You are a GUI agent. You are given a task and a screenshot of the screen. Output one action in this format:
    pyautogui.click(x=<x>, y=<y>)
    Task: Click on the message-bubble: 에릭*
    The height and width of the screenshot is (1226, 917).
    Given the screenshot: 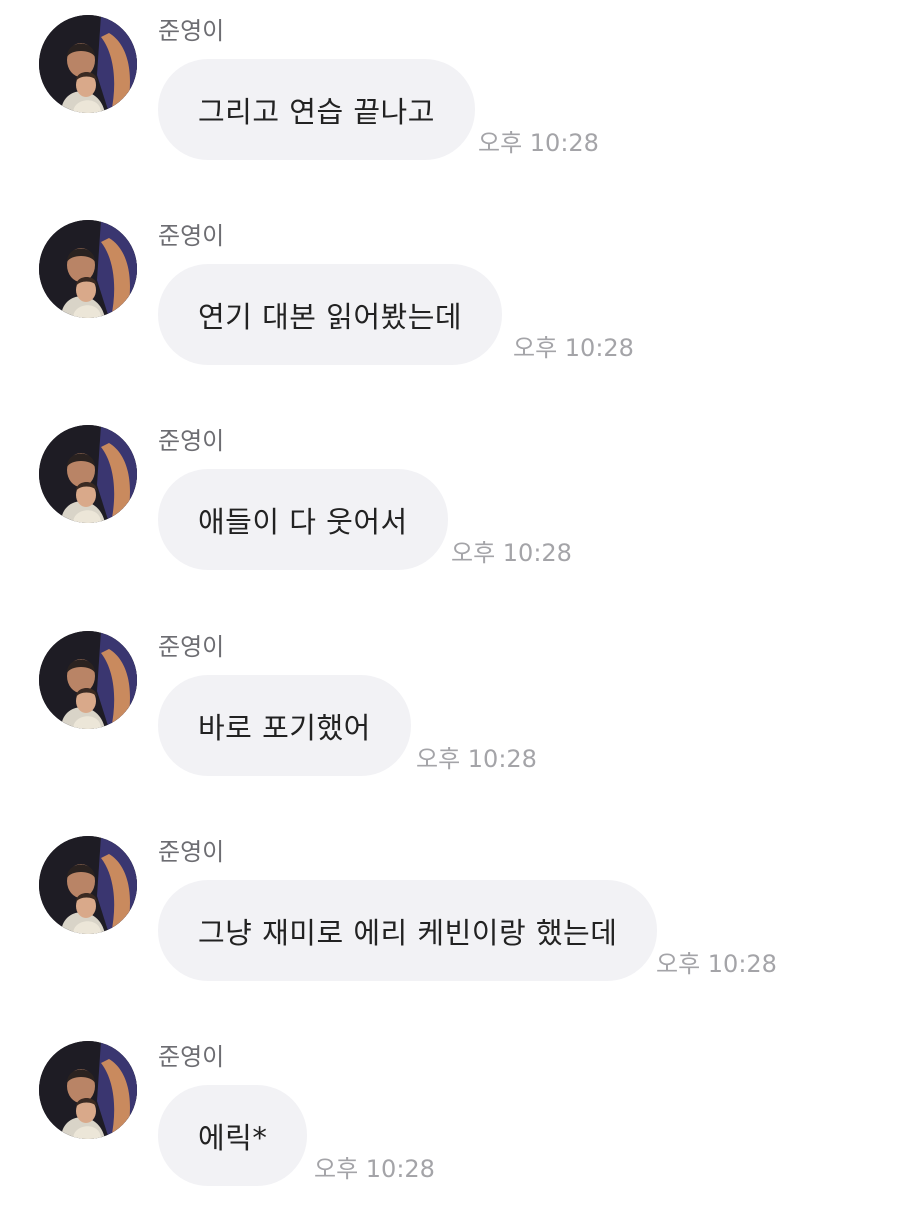 What is the action you would take?
    pyautogui.click(x=233, y=1135)
    